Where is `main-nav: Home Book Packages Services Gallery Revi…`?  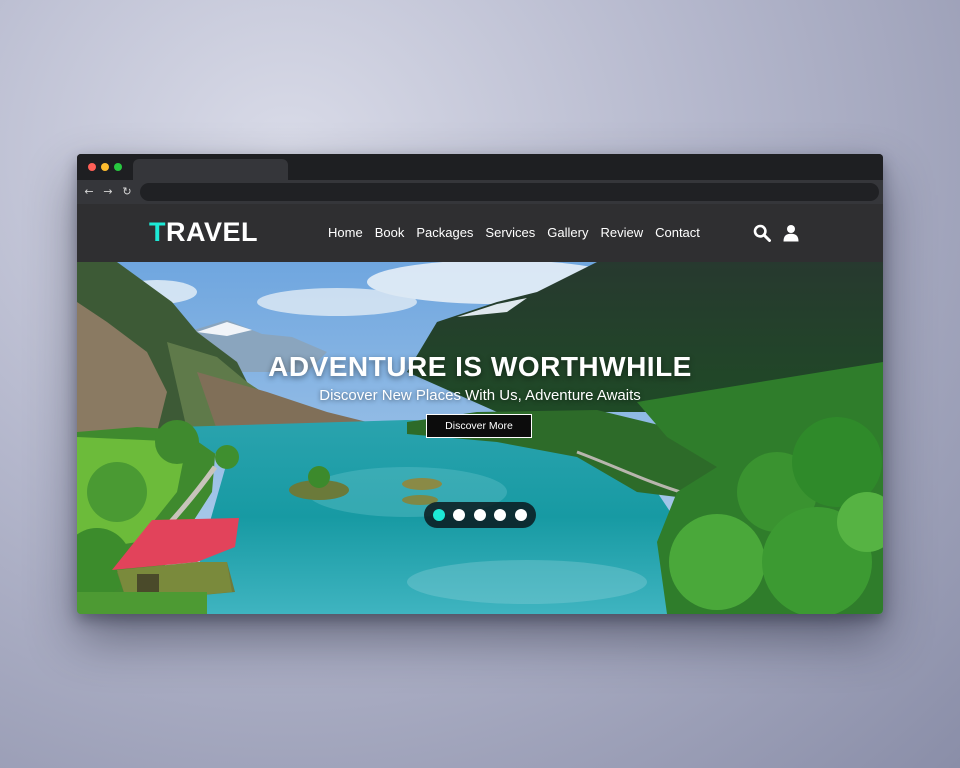 main-nav: Home Book Packages Services Gallery Revi… is located at coordinates (514, 232).